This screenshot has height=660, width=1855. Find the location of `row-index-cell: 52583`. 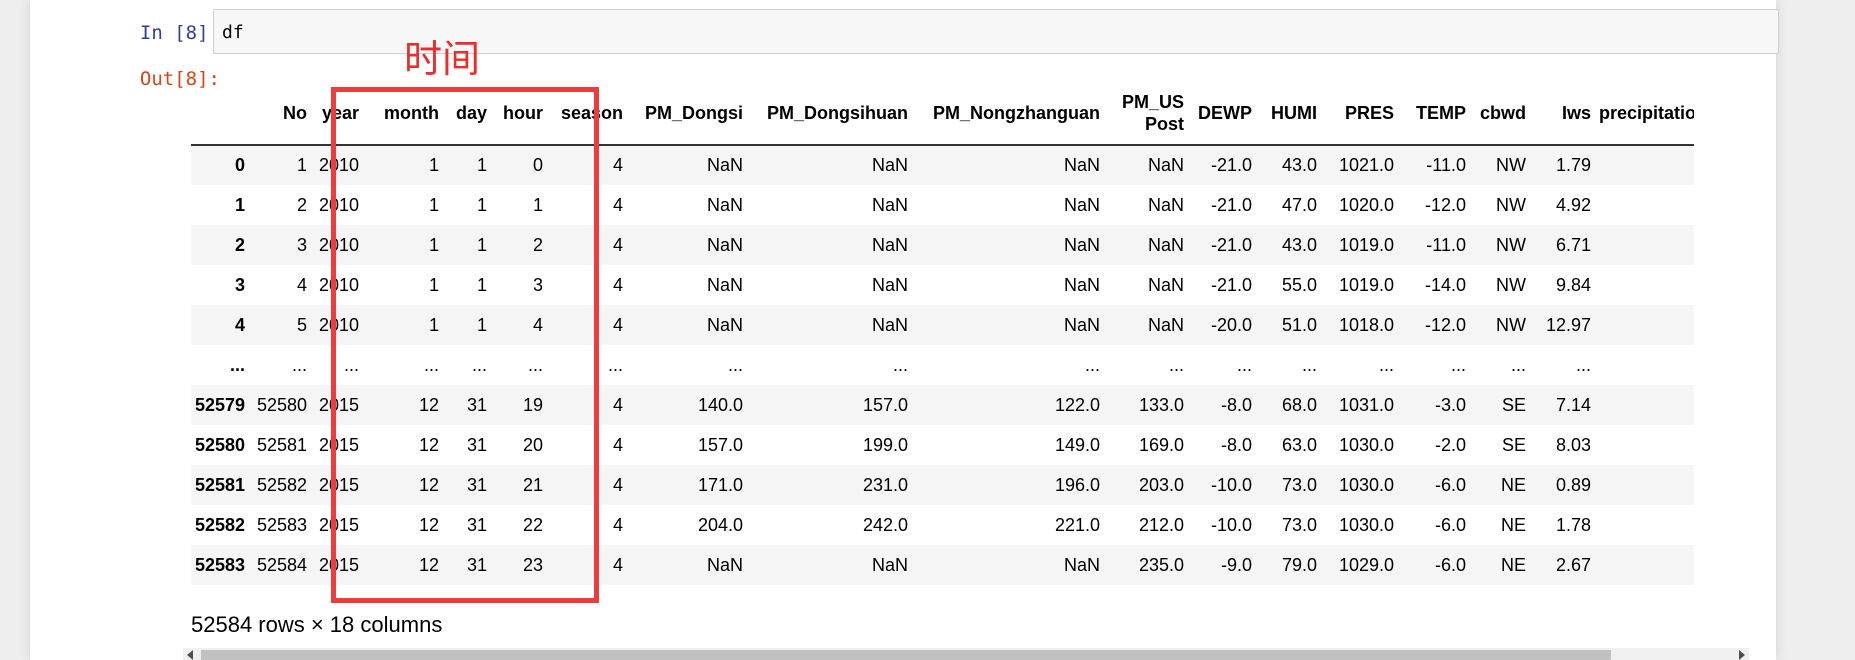

row-index-cell: 52583 is located at coordinates (219, 564).